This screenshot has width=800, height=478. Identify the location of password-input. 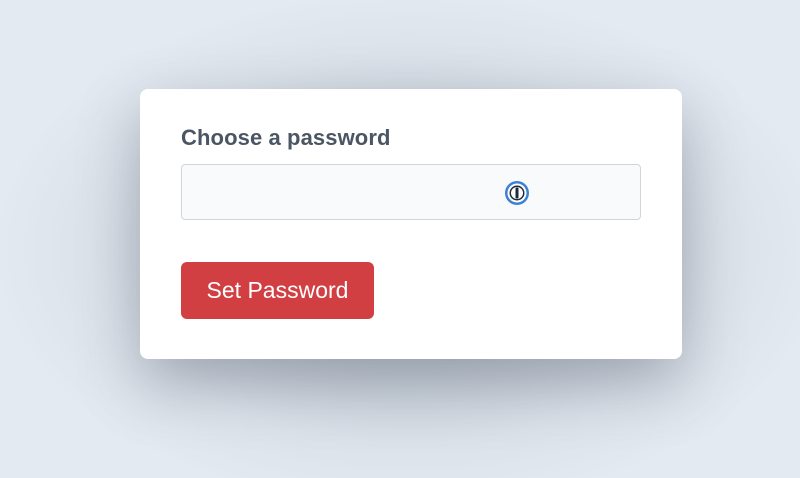
(411, 192).